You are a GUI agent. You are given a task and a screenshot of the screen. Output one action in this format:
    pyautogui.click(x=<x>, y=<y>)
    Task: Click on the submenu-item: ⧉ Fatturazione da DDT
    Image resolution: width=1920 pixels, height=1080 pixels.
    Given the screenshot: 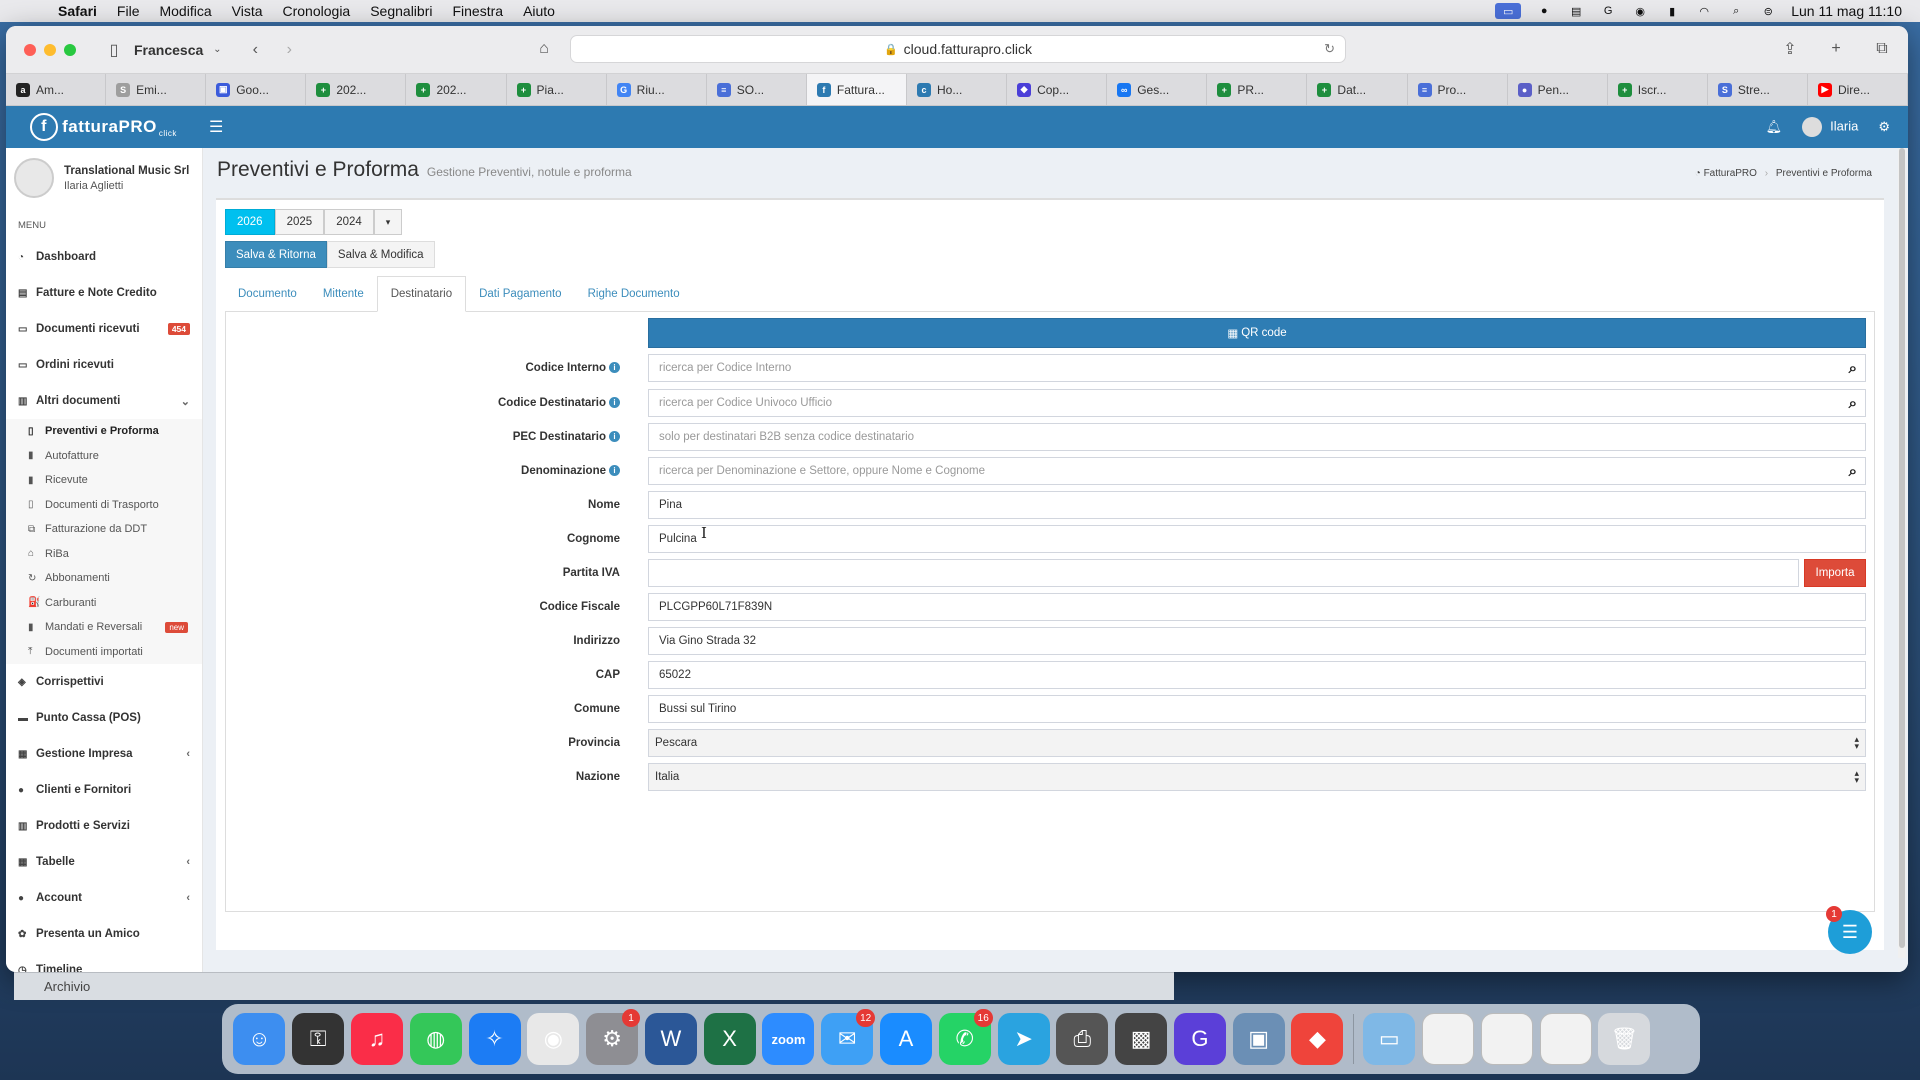 What is the action you would take?
    pyautogui.click(x=104, y=529)
    